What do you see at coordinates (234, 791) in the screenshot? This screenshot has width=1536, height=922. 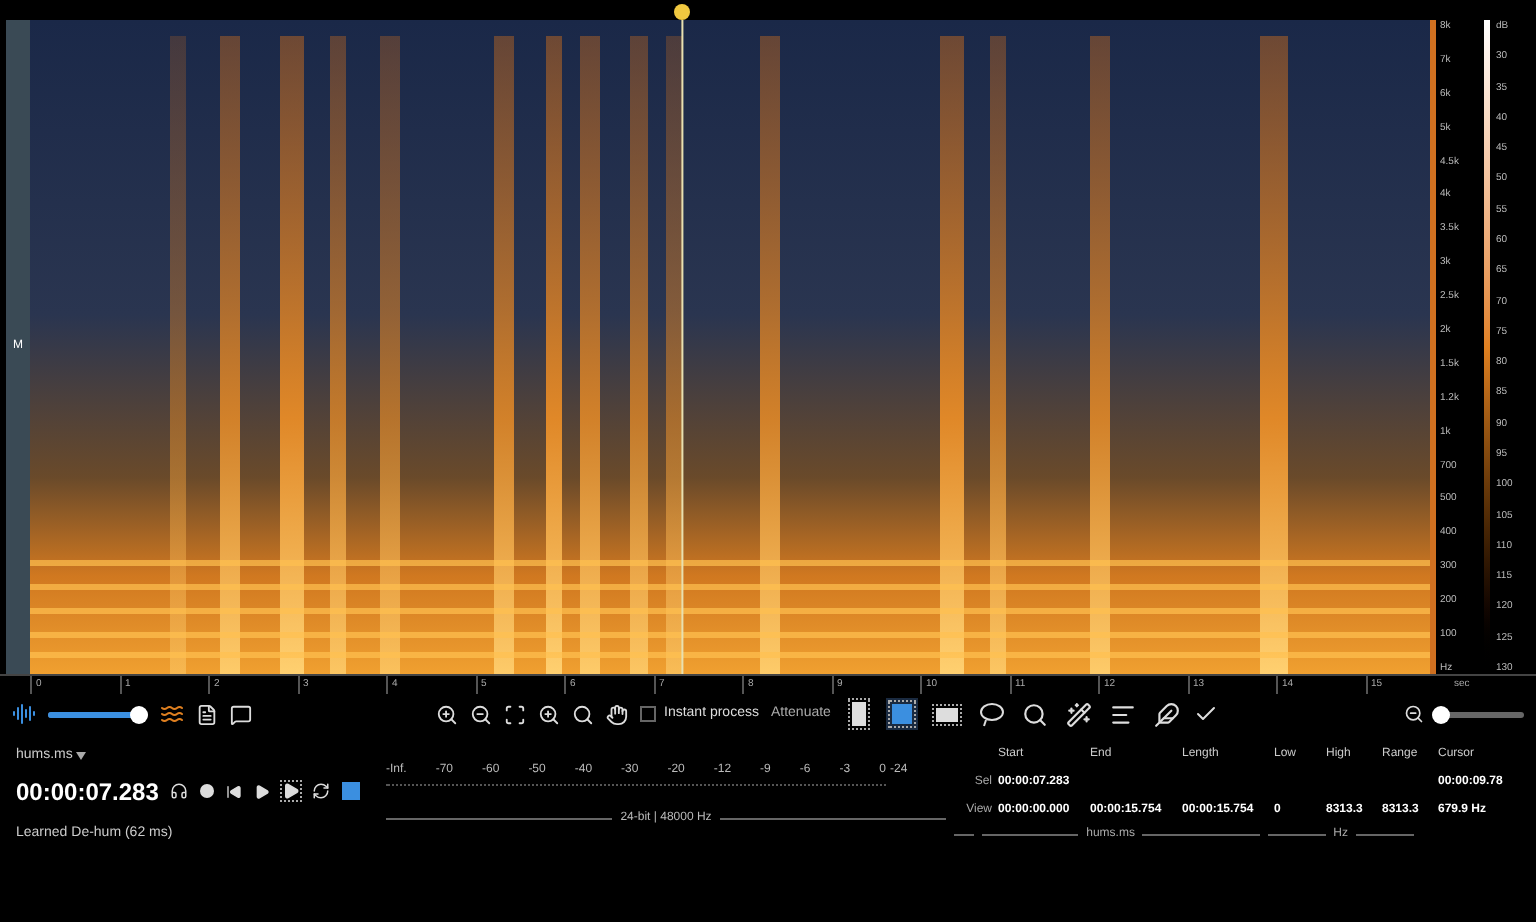 I see `skip-back-icon` at bounding box center [234, 791].